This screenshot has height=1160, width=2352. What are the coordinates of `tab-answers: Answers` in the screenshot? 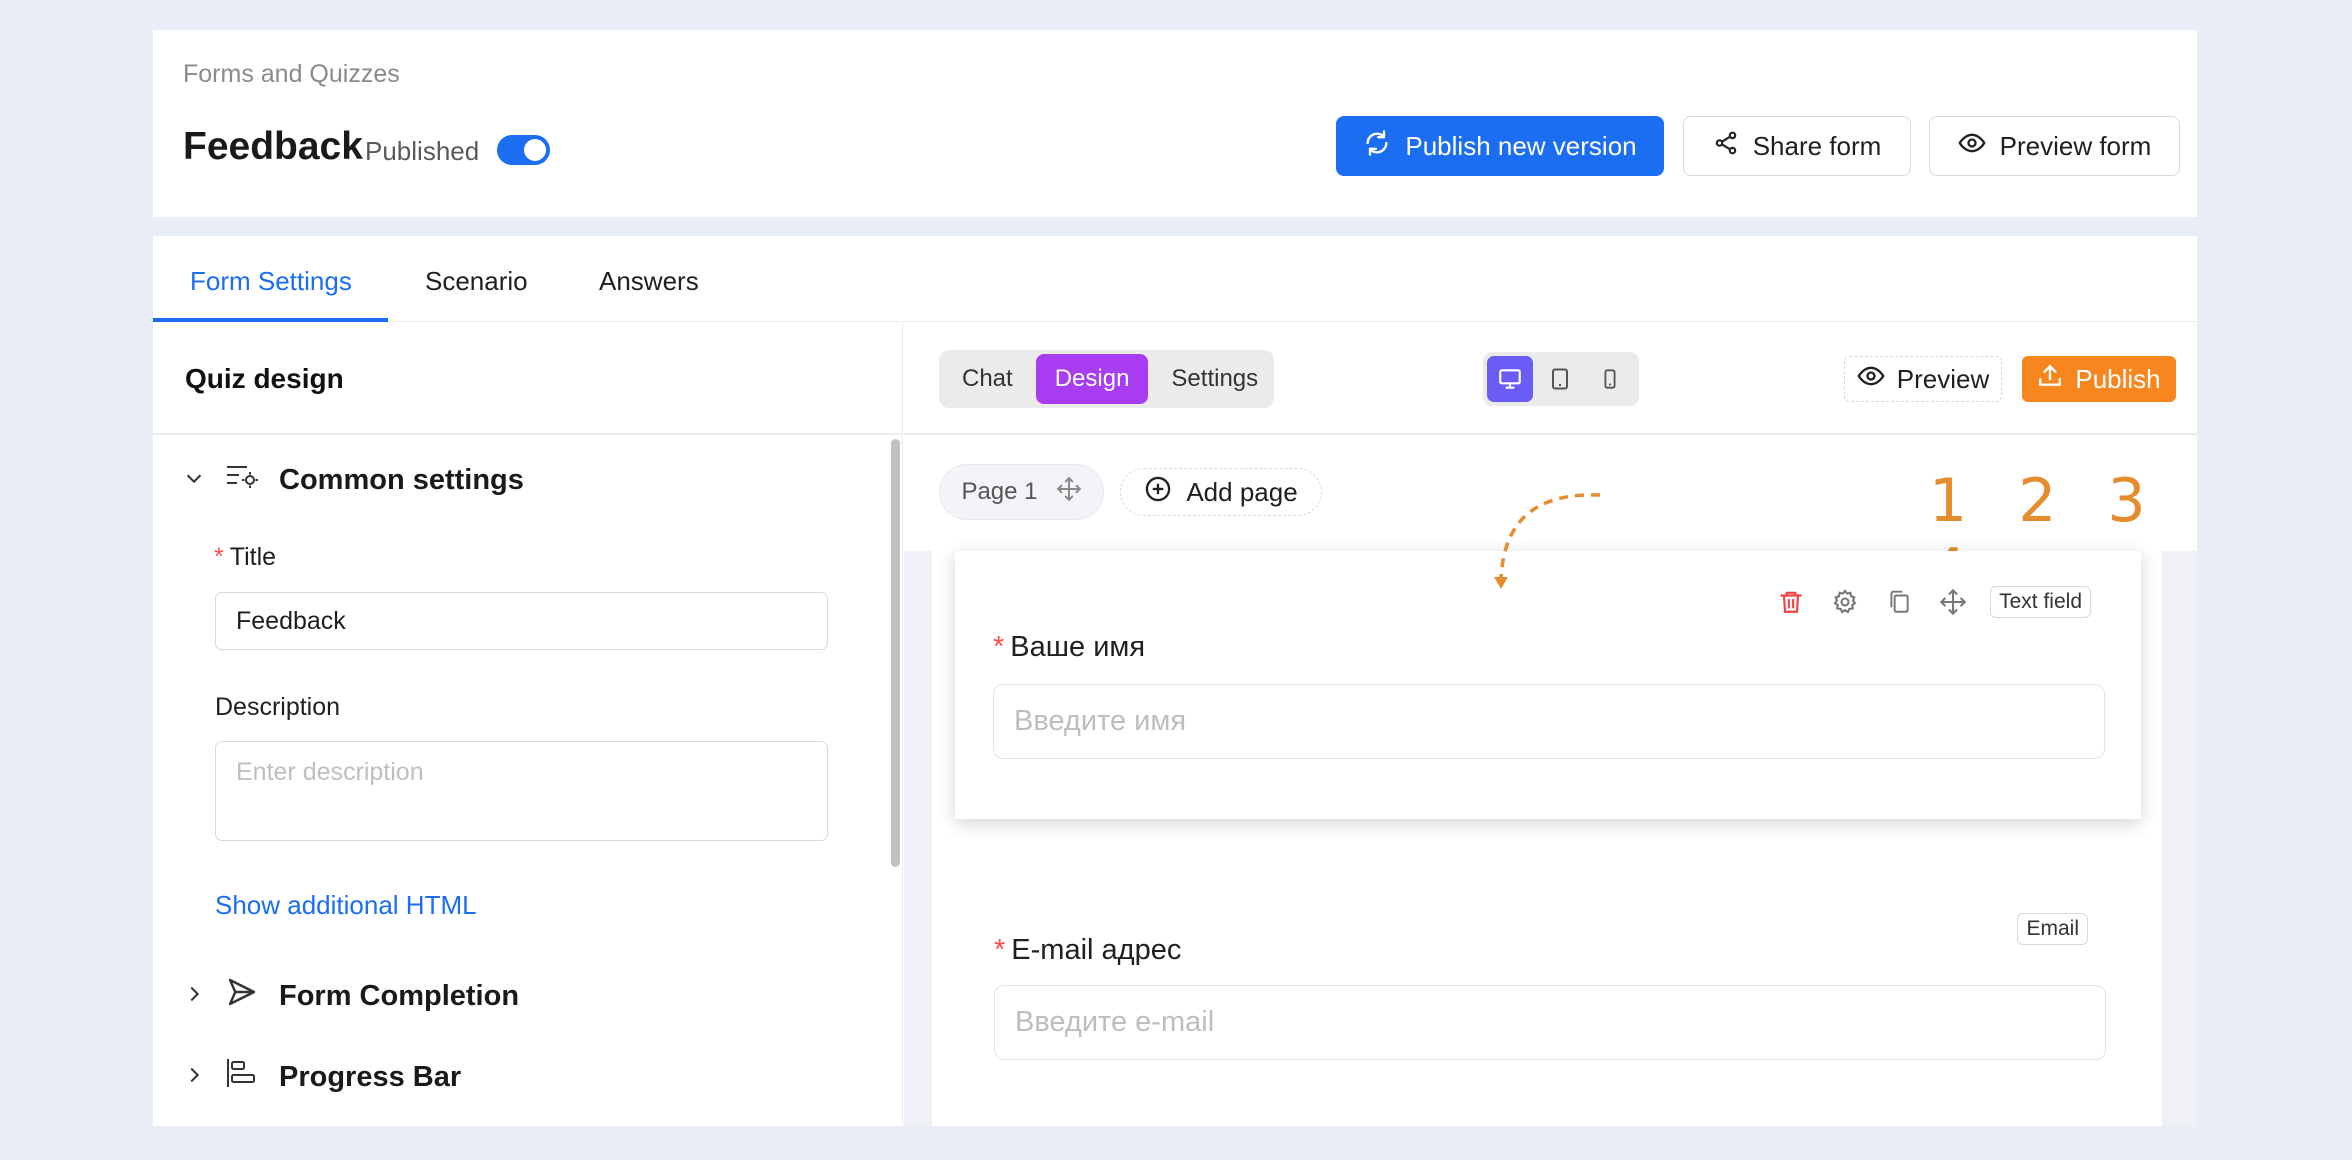 It's located at (649, 281).